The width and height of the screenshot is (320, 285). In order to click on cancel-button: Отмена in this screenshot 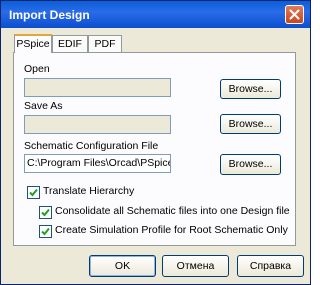, I will do `click(195, 266)`.